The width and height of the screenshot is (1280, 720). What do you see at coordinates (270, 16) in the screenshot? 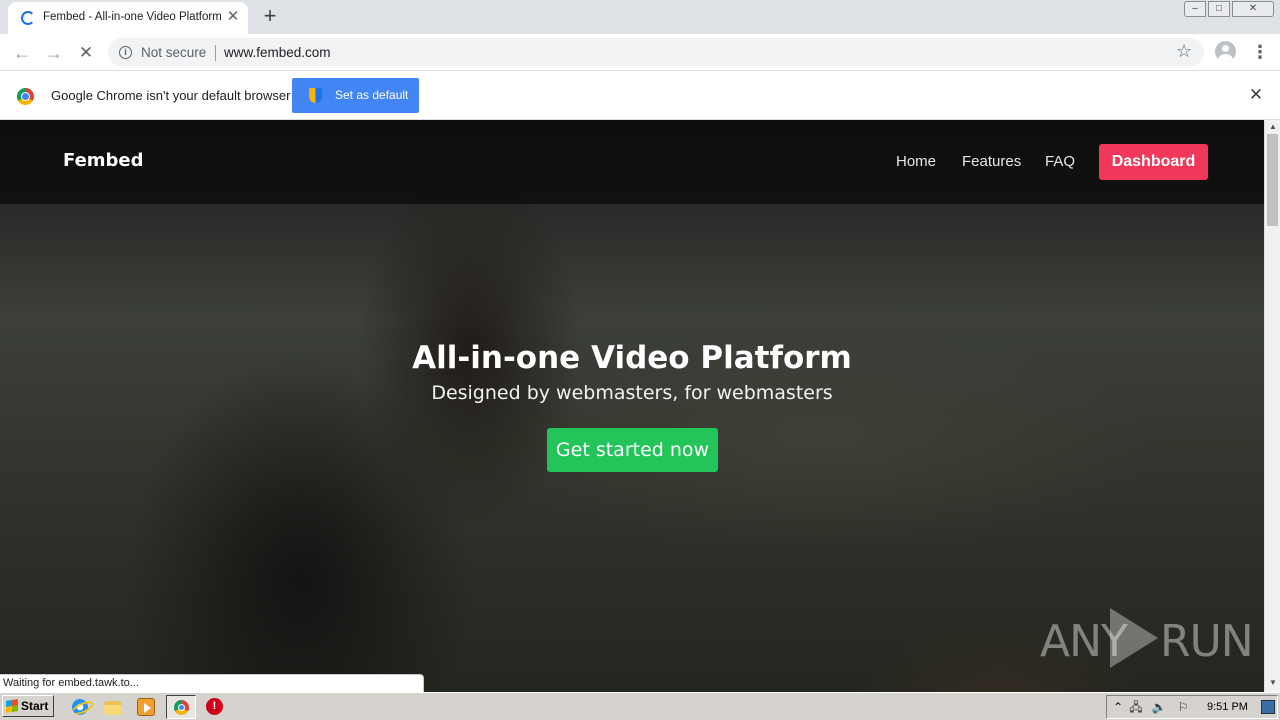
I see `new-tab-button: +` at bounding box center [270, 16].